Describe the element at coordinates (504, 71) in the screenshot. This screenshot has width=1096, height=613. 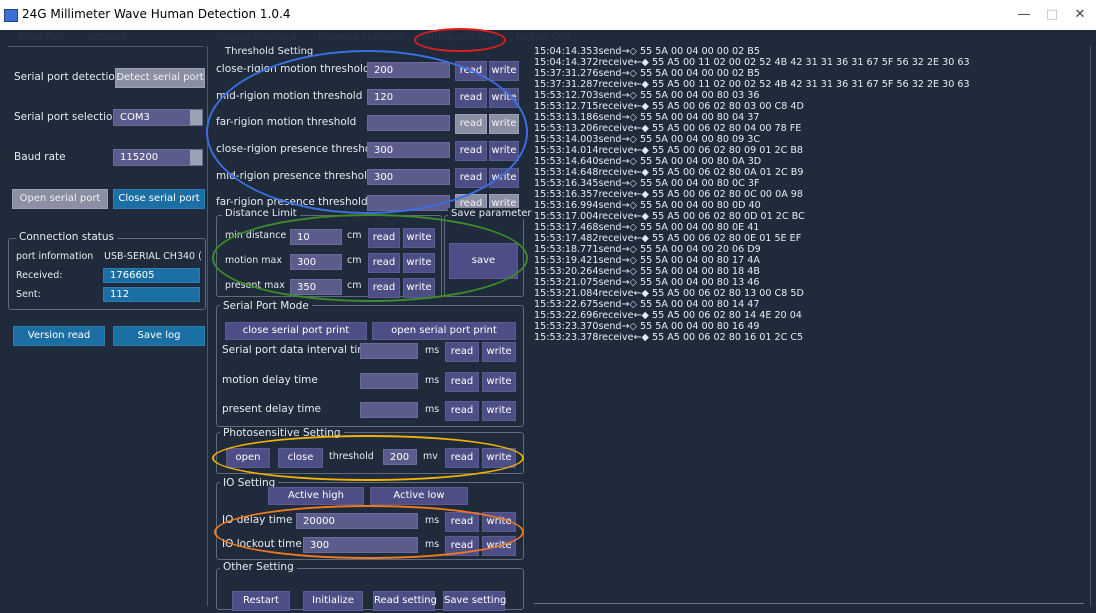
I see `close-motion-threshold-write-button: write` at that location.